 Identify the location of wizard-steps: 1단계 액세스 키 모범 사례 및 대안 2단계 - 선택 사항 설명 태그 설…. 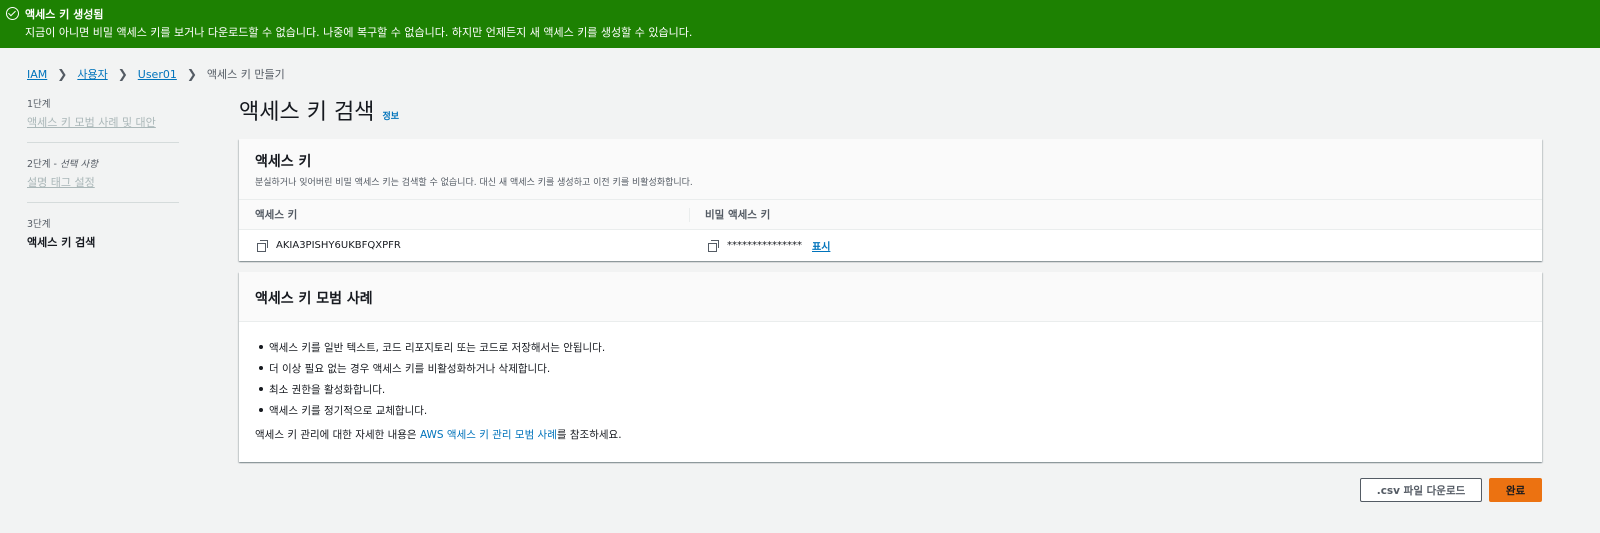
(103, 185).